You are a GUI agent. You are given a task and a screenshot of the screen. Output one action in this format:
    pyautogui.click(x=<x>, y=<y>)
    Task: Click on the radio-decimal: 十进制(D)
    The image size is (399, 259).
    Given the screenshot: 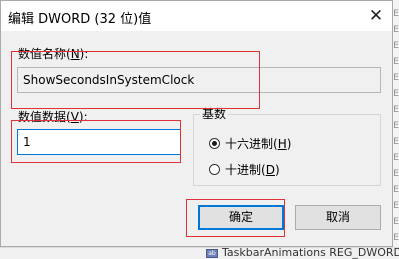 What is the action you would take?
    pyautogui.click(x=244, y=169)
    